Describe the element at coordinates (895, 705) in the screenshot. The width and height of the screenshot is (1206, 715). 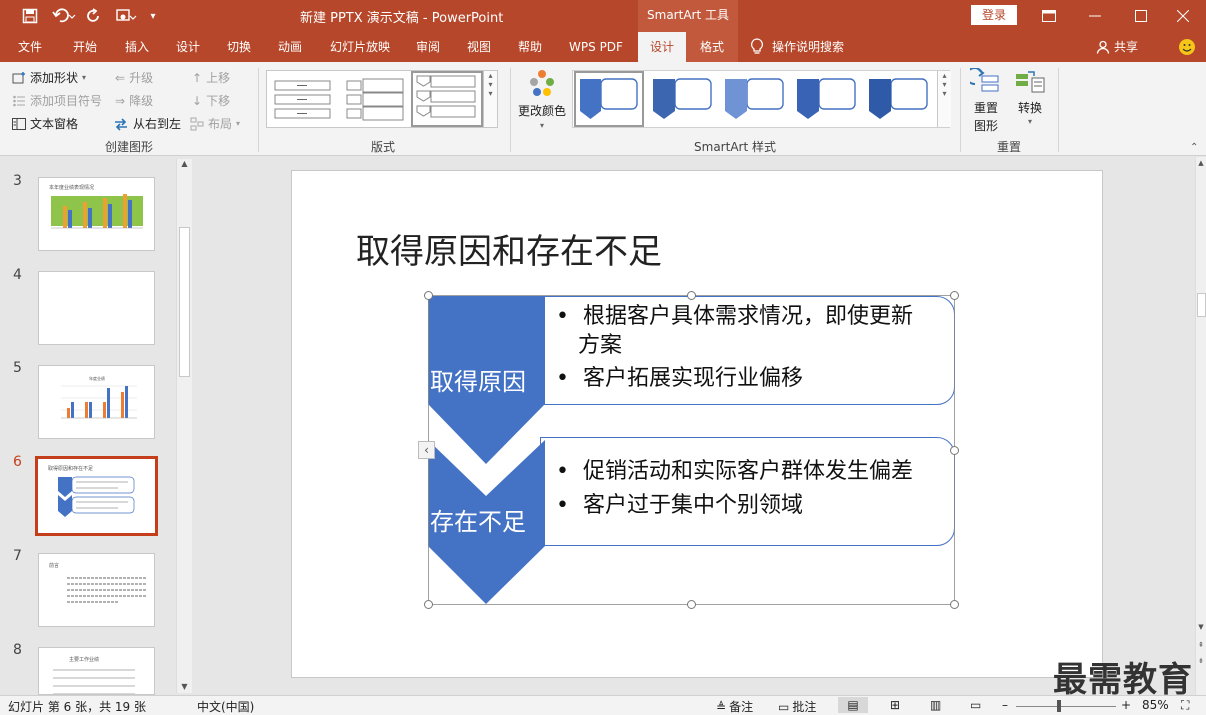
I see `slide-sorter-icon: ⊞` at that location.